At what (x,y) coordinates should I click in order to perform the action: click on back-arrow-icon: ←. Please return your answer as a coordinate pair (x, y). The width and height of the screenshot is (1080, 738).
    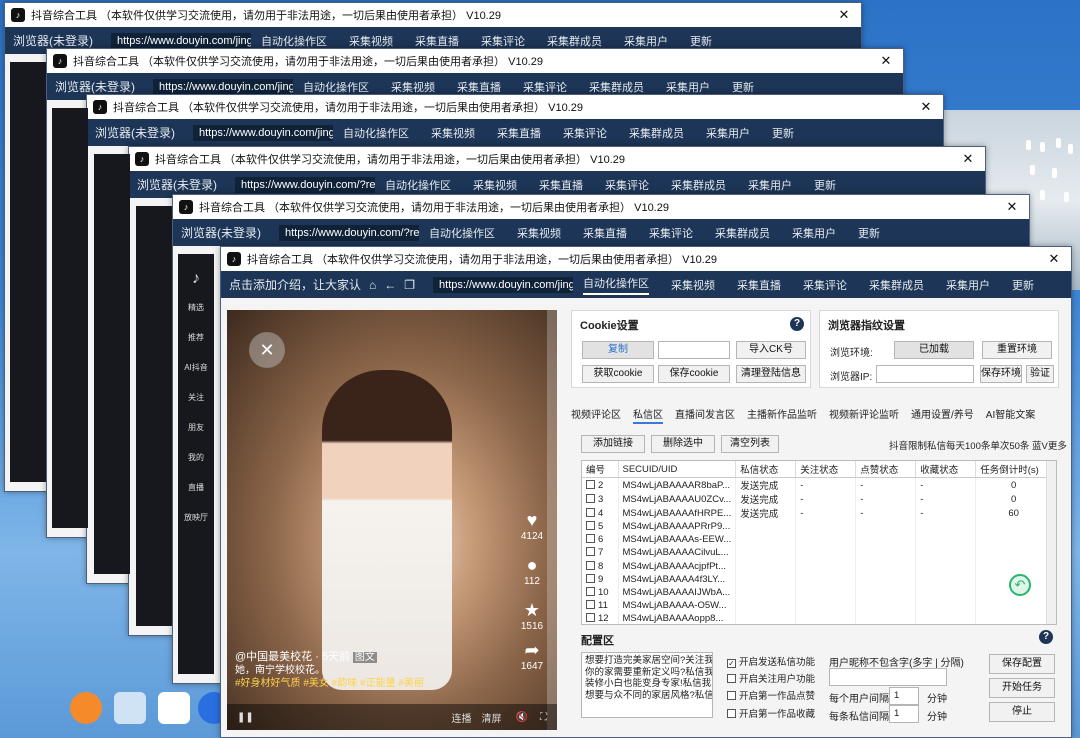
    Looking at the image, I should click on (390, 285).